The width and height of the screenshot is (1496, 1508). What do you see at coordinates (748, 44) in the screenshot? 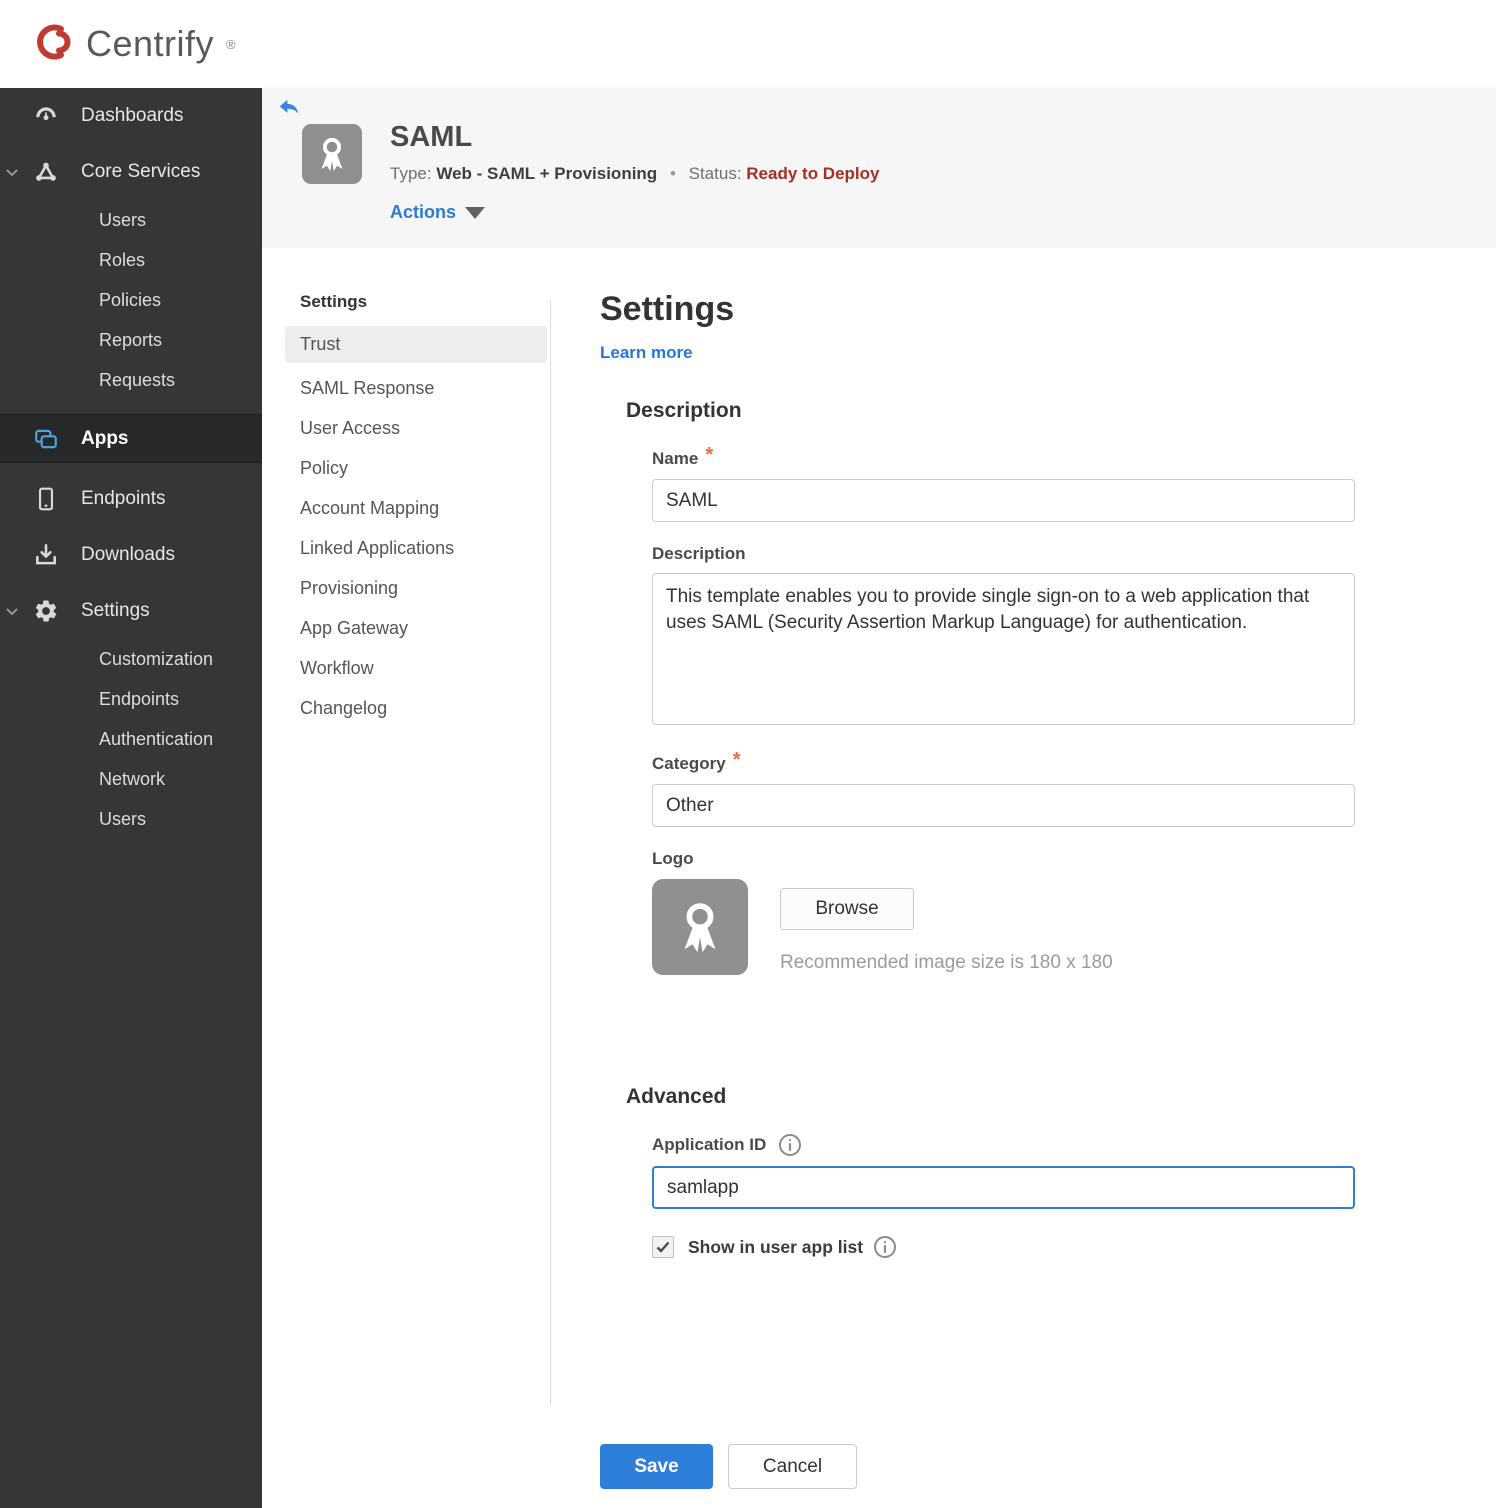
I see `top-bar: Centrify ®` at bounding box center [748, 44].